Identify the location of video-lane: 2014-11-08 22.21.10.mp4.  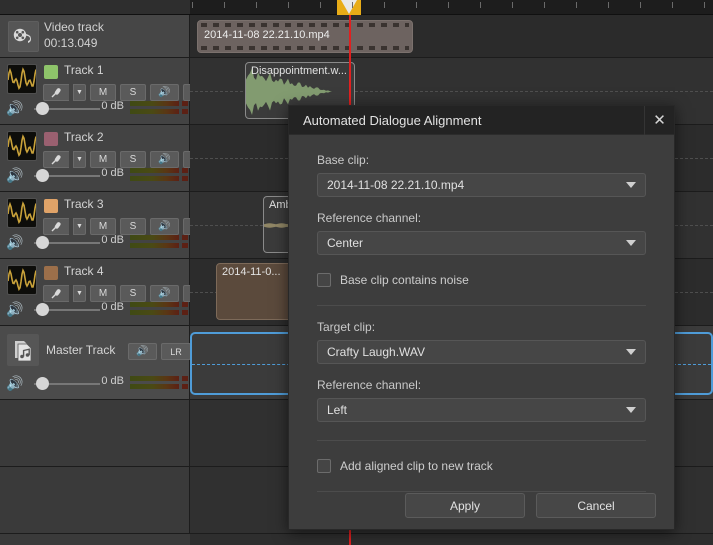
(451, 36).